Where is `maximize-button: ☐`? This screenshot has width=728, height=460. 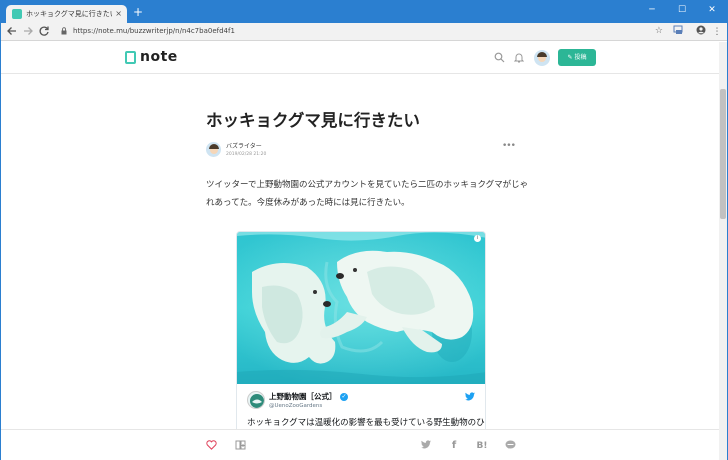 maximize-button: ☐ is located at coordinates (682, 11).